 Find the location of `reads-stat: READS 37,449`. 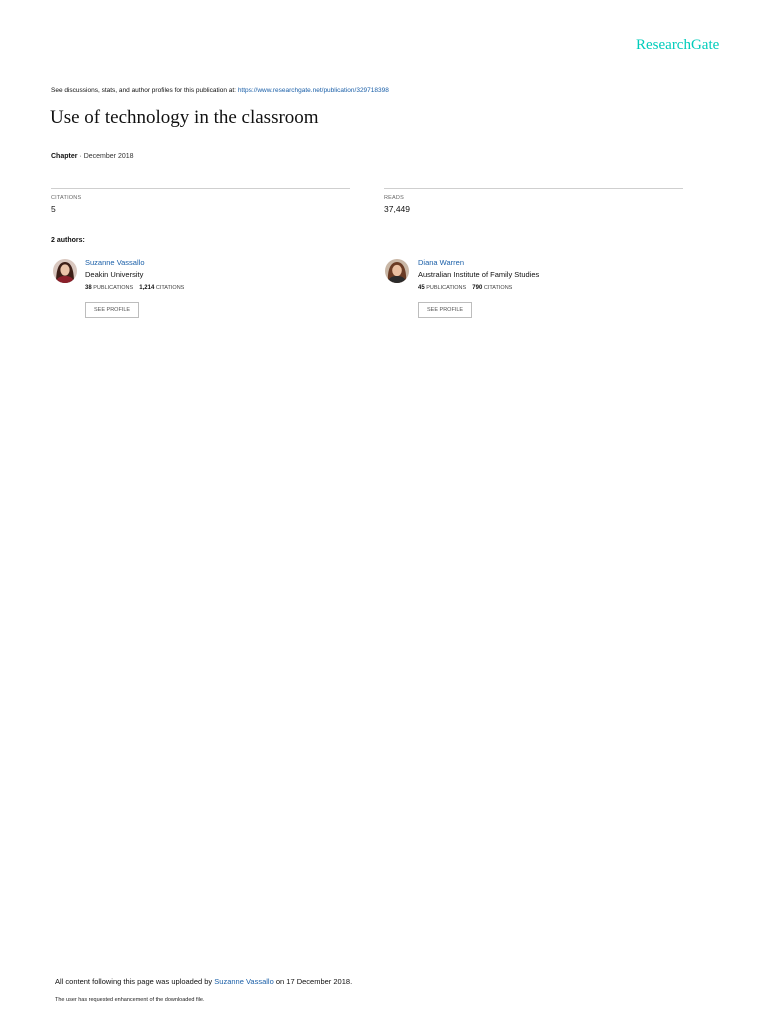

reads-stat: READS 37,449 is located at coordinates (397, 204).